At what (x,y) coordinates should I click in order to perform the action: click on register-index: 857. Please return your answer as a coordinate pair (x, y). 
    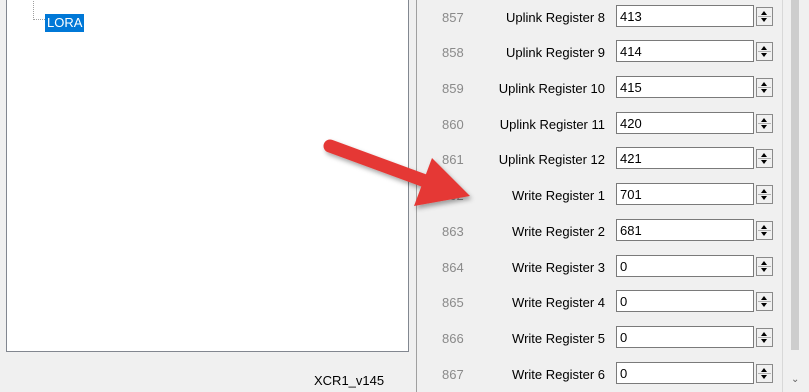
    Looking at the image, I should click on (453, 17).